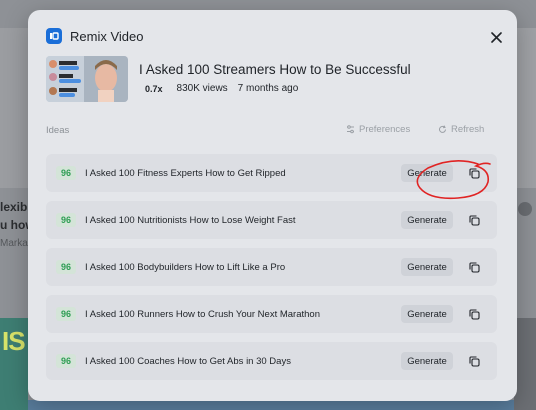 Image resolution: width=536 pixels, height=410 pixels. Describe the element at coordinates (154, 88) in the screenshot. I see `outlier-speed-badge: 0.7x` at that location.